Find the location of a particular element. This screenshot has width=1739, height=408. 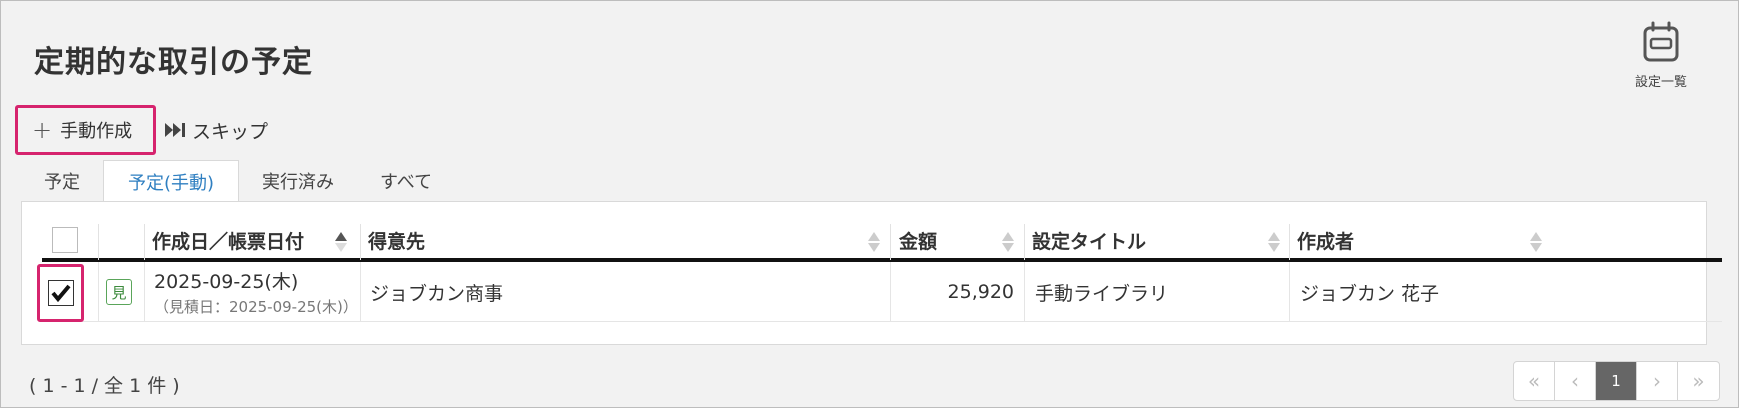

customer-name: ジョブカン商事 is located at coordinates (437, 293).